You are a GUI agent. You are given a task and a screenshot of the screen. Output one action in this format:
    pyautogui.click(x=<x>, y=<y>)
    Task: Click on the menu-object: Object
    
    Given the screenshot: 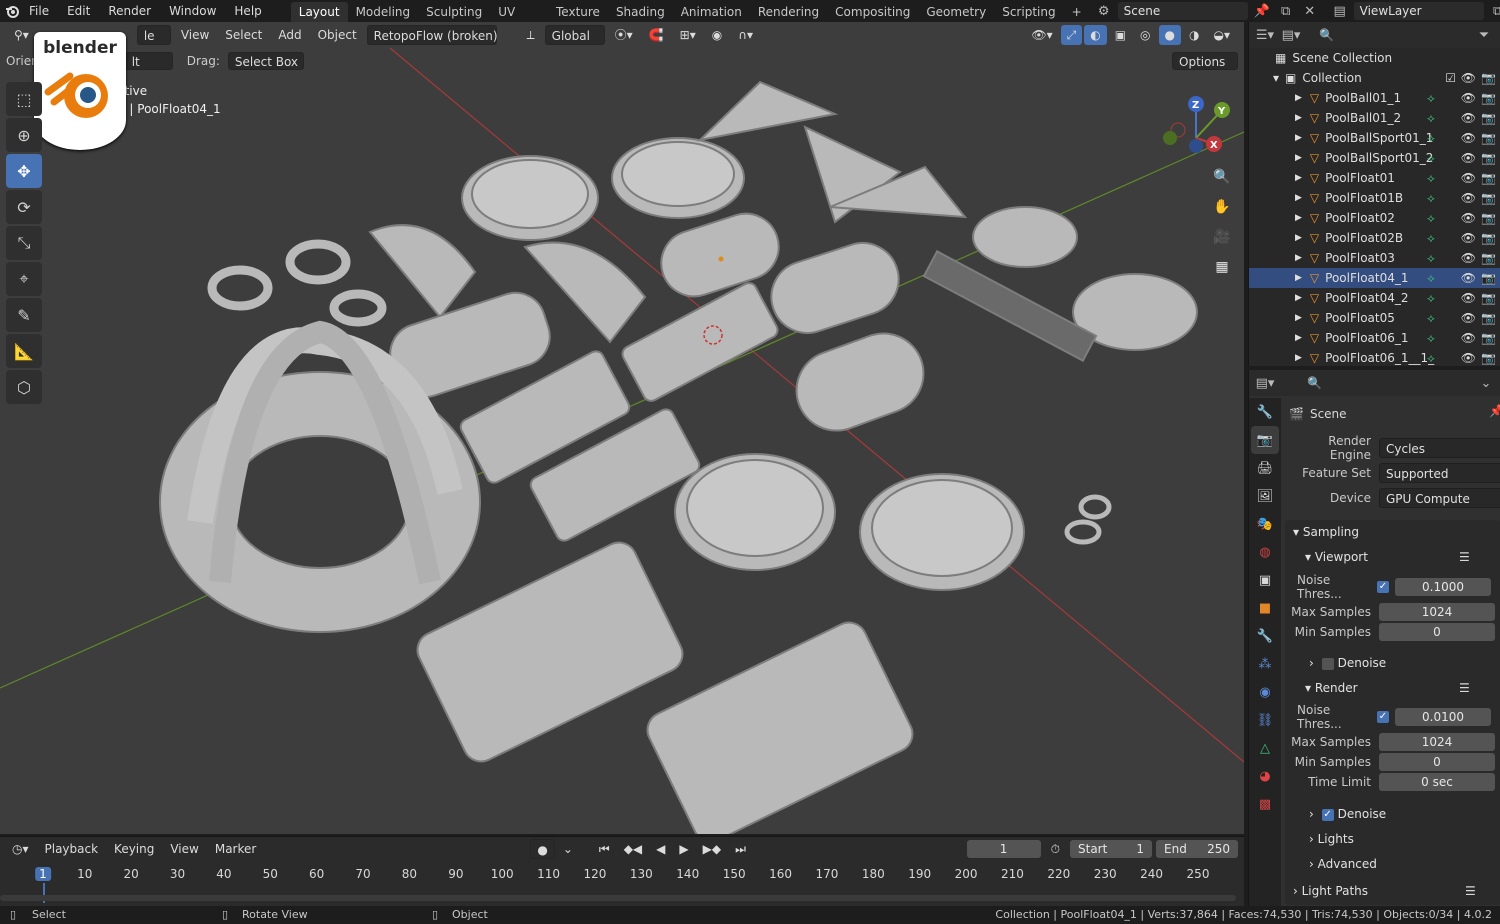 What is the action you would take?
    pyautogui.click(x=337, y=35)
    